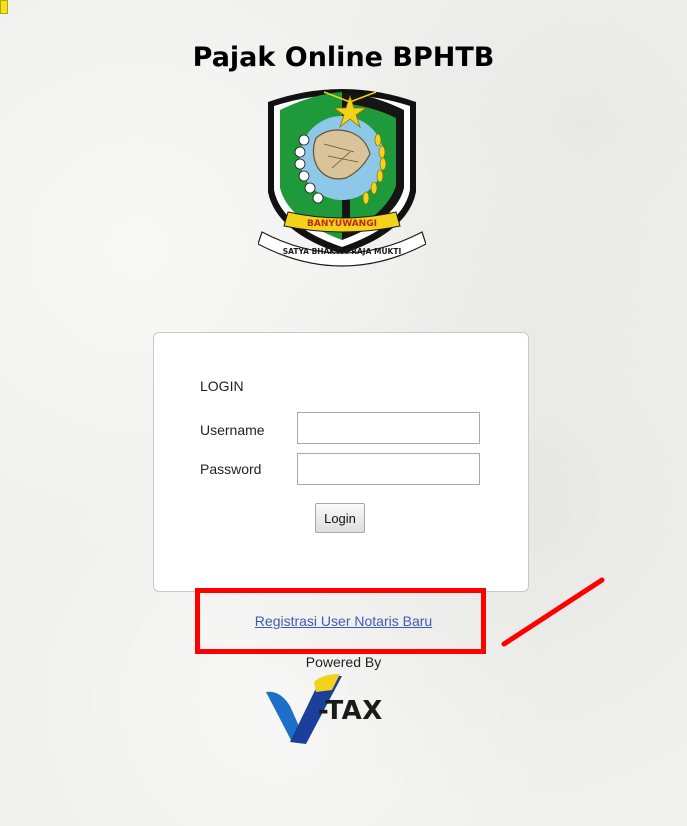 This screenshot has width=687, height=826. I want to click on login-heading: LOGIN, so click(222, 386).